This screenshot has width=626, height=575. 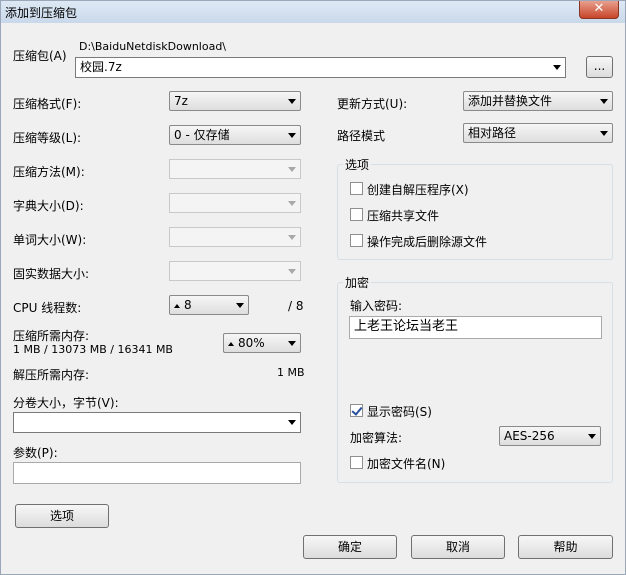 I want to click on sfx-checkbox, so click(x=356, y=188).